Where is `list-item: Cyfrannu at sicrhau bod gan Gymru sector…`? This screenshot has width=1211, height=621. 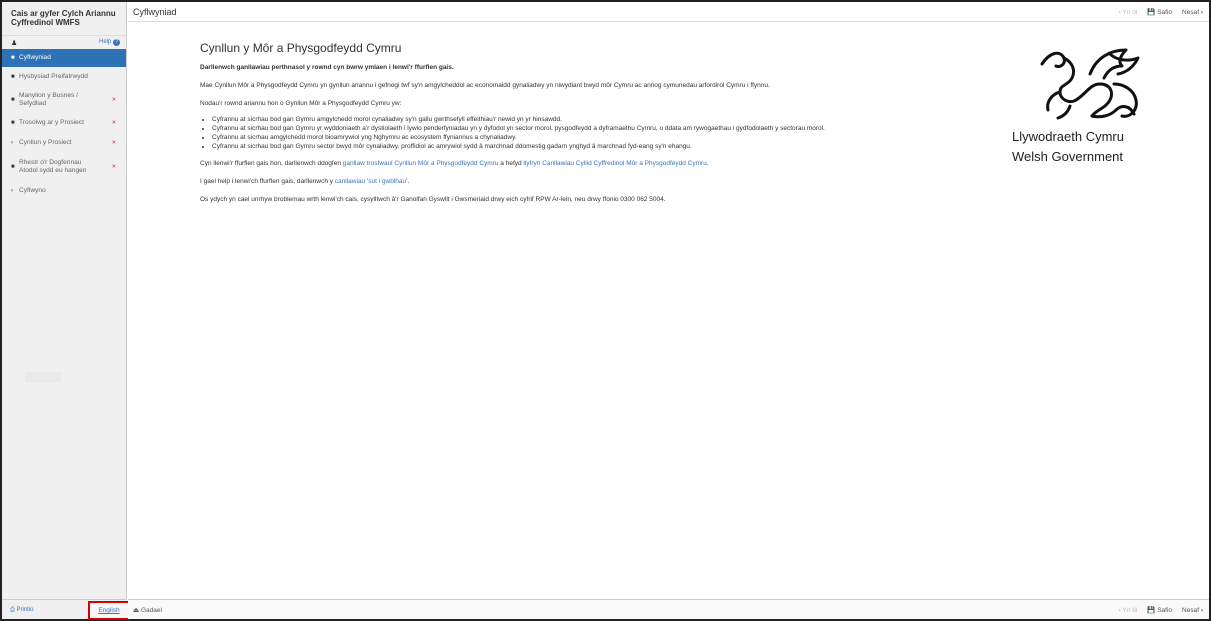
list-item: Cyfrannu at sicrhau bod gan Gymru sector… is located at coordinates (596, 146).